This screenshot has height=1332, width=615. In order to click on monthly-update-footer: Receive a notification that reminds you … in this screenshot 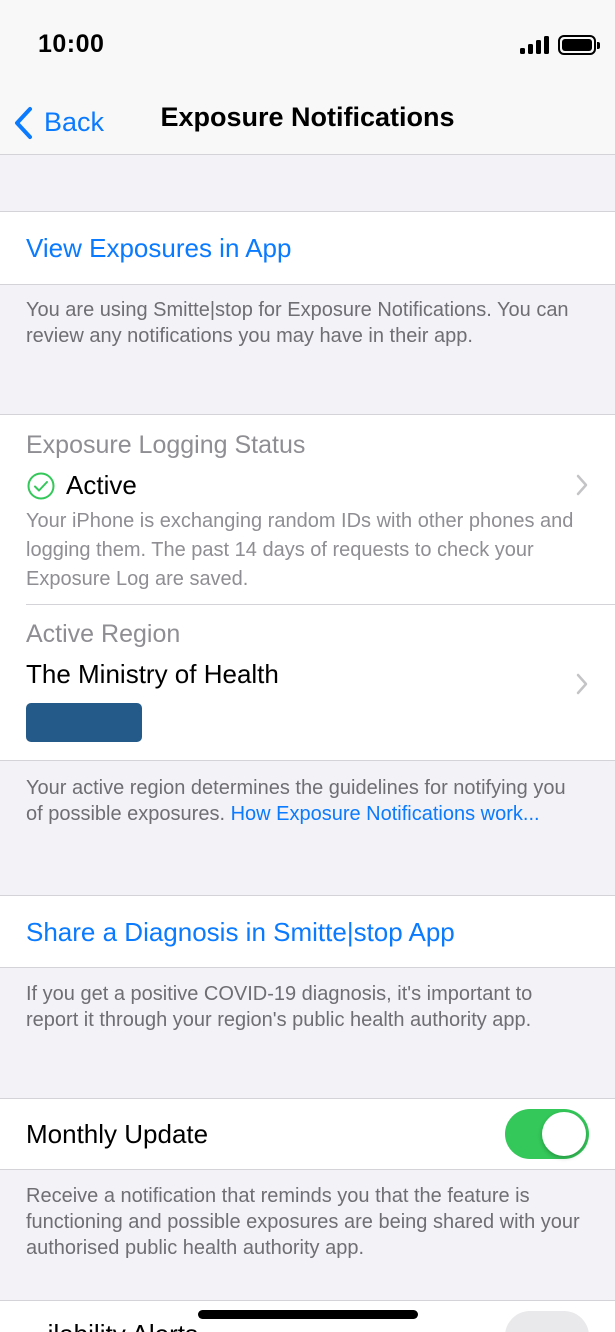, I will do `click(303, 1222)`.